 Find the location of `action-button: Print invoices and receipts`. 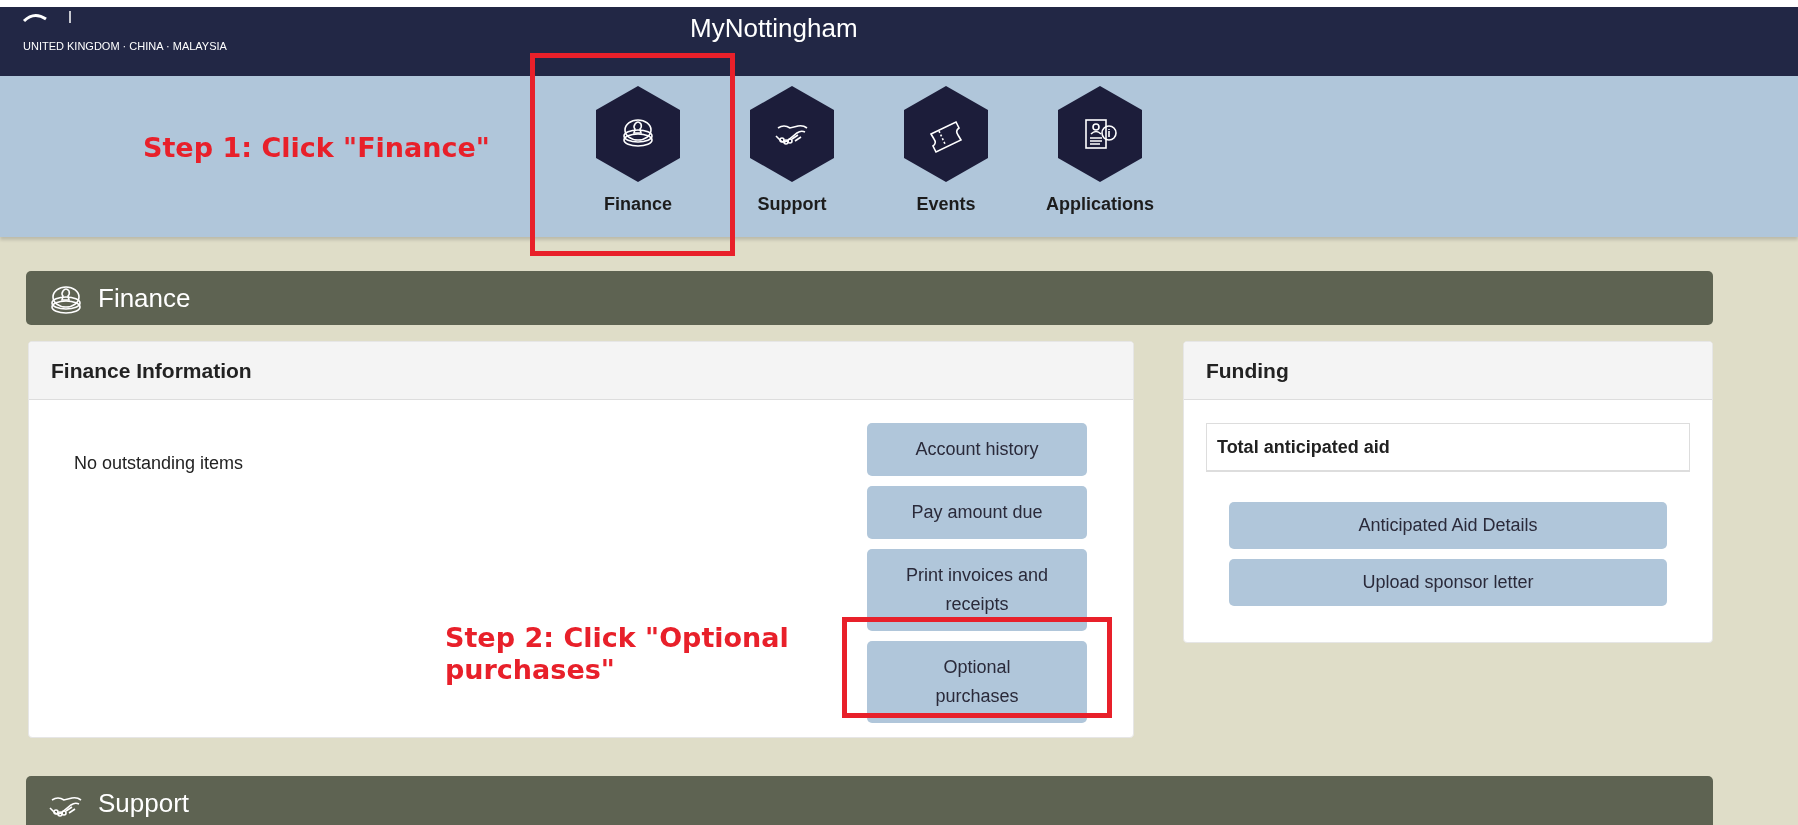

action-button: Print invoices and receipts is located at coordinates (976, 590).